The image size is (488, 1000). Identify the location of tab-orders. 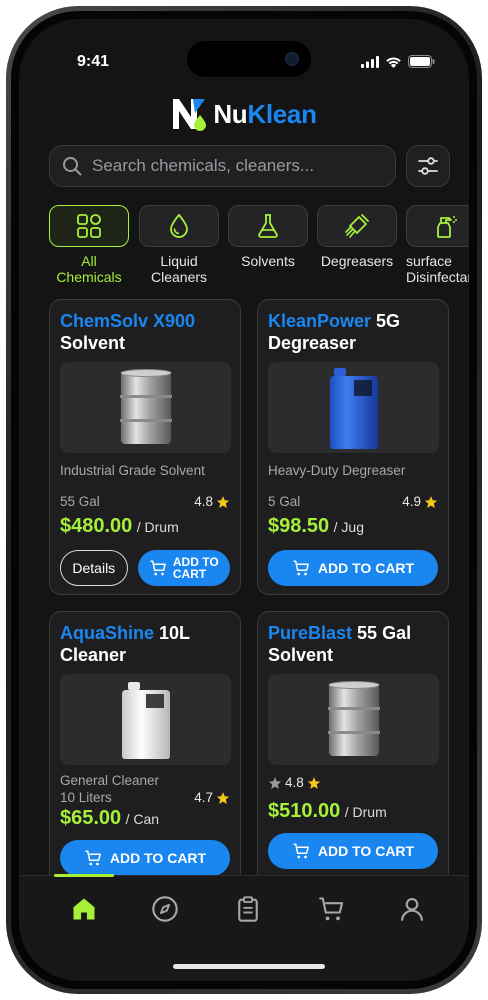
(248, 909).